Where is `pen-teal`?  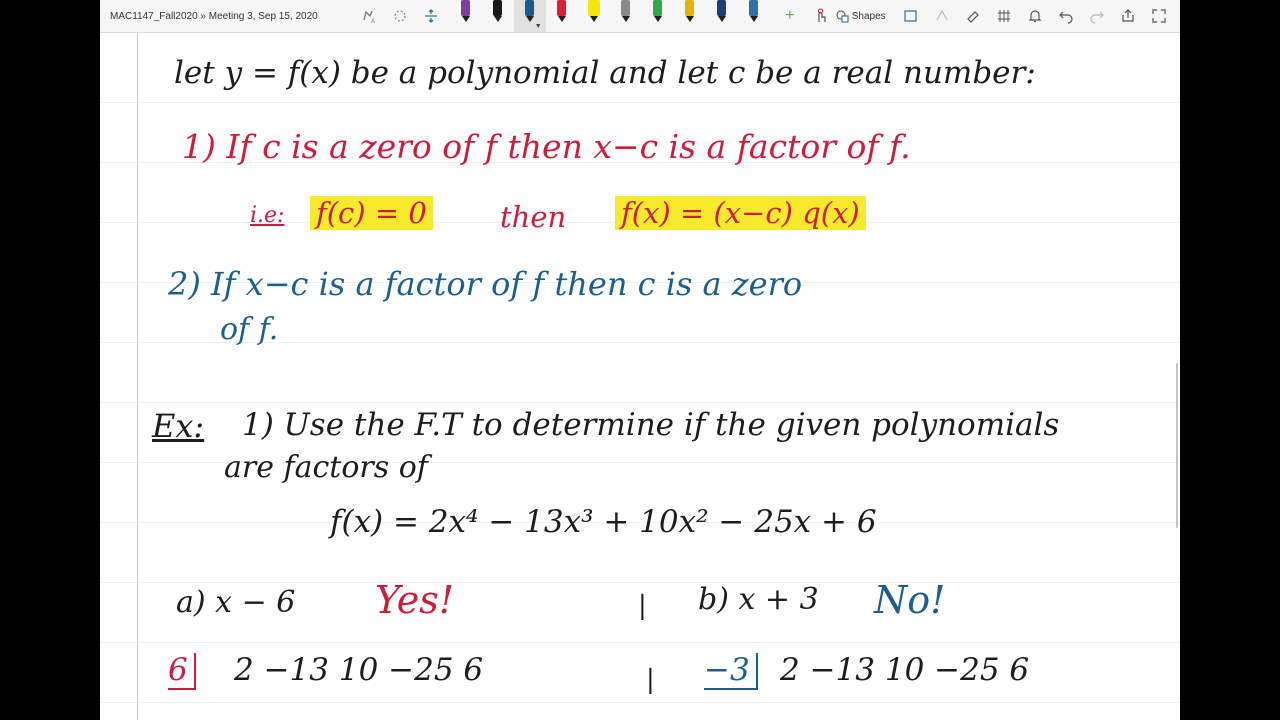
pen-teal is located at coordinates (754, 16).